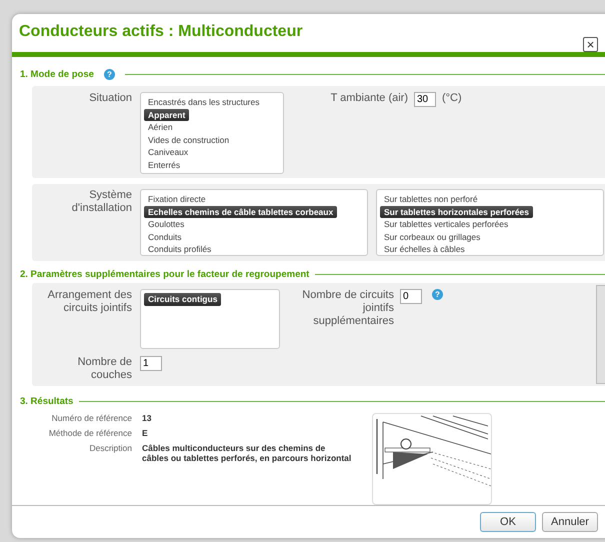  What do you see at coordinates (600, 334) in the screenshot?
I see `scrollbar` at bounding box center [600, 334].